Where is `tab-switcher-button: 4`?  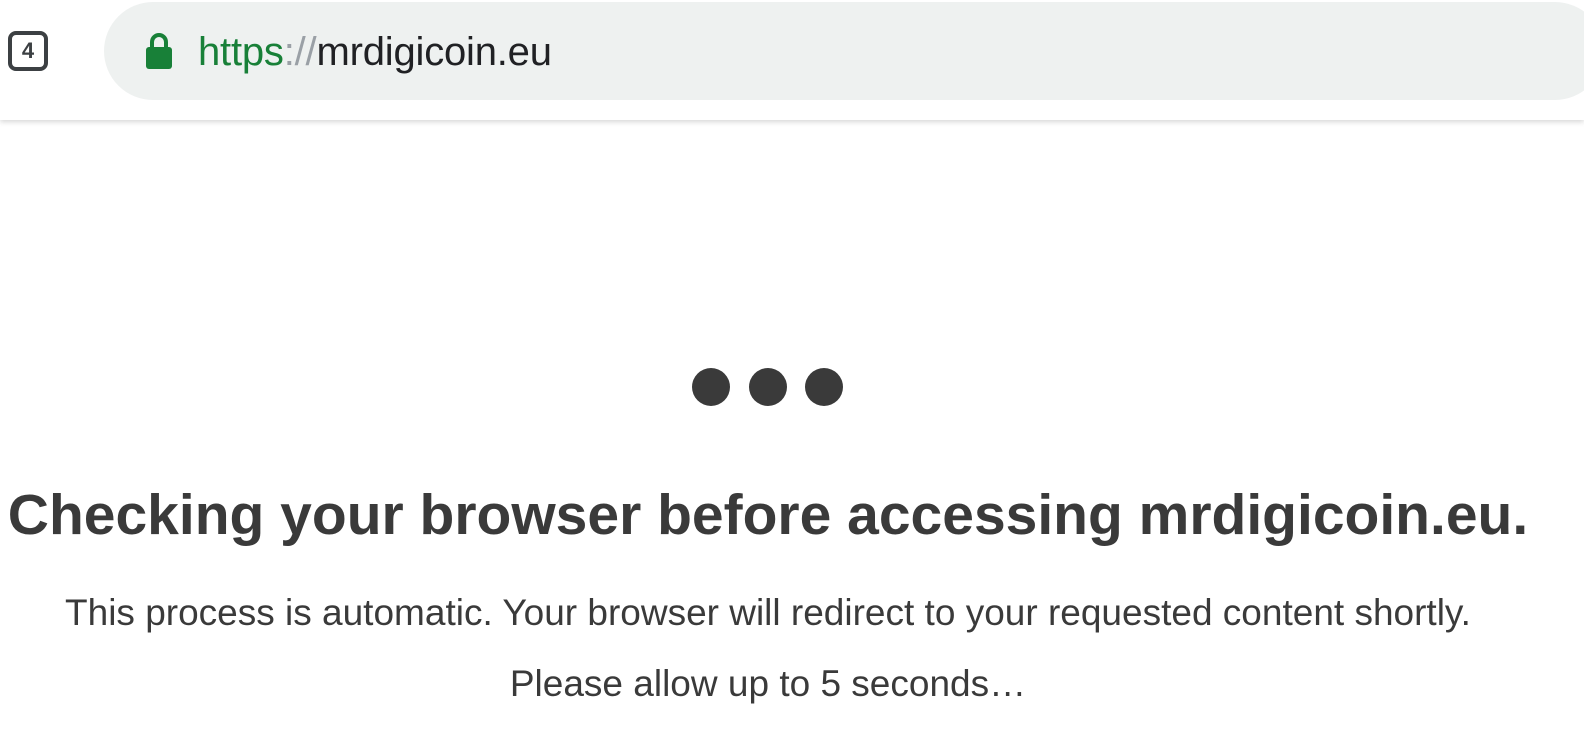
tab-switcher-button: 4 is located at coordinates (28, 51).